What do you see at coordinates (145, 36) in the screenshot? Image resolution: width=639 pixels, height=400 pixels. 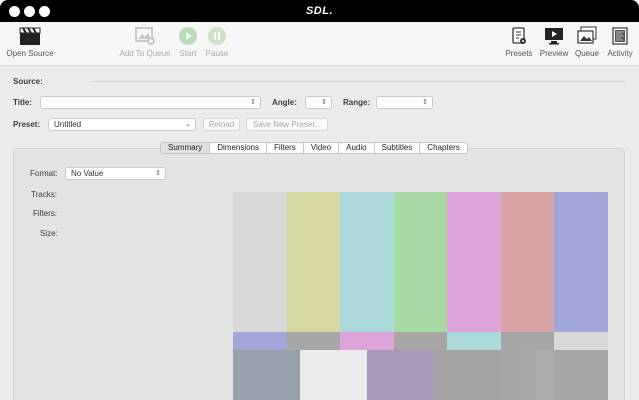 I see `add-to-queue-icon` at bounding box center [145, 36].